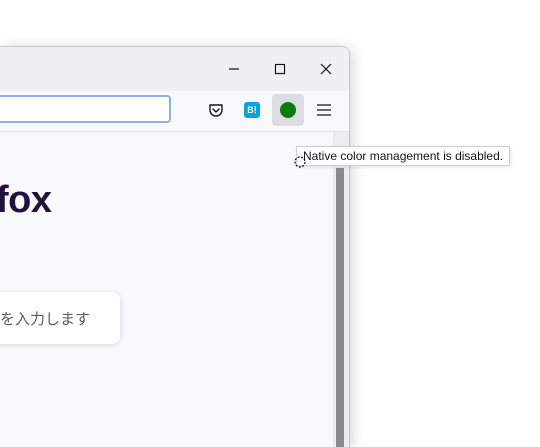  What do you see at coordinates (174, 69) in the screenshot?
I see `title-bar` at bounding box center [174, 69].